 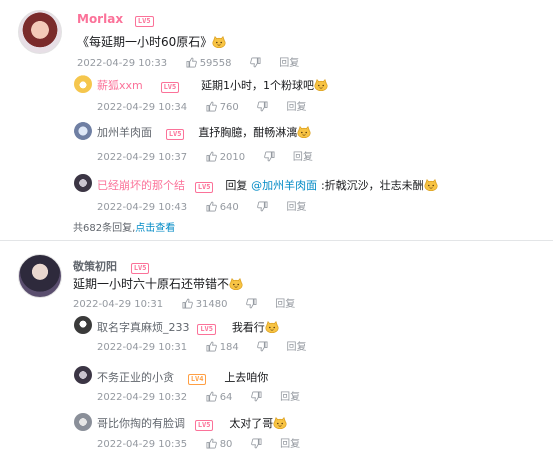 I want to click on reply-username: 已经崩坏的那个结, so click(x=141, y=185).